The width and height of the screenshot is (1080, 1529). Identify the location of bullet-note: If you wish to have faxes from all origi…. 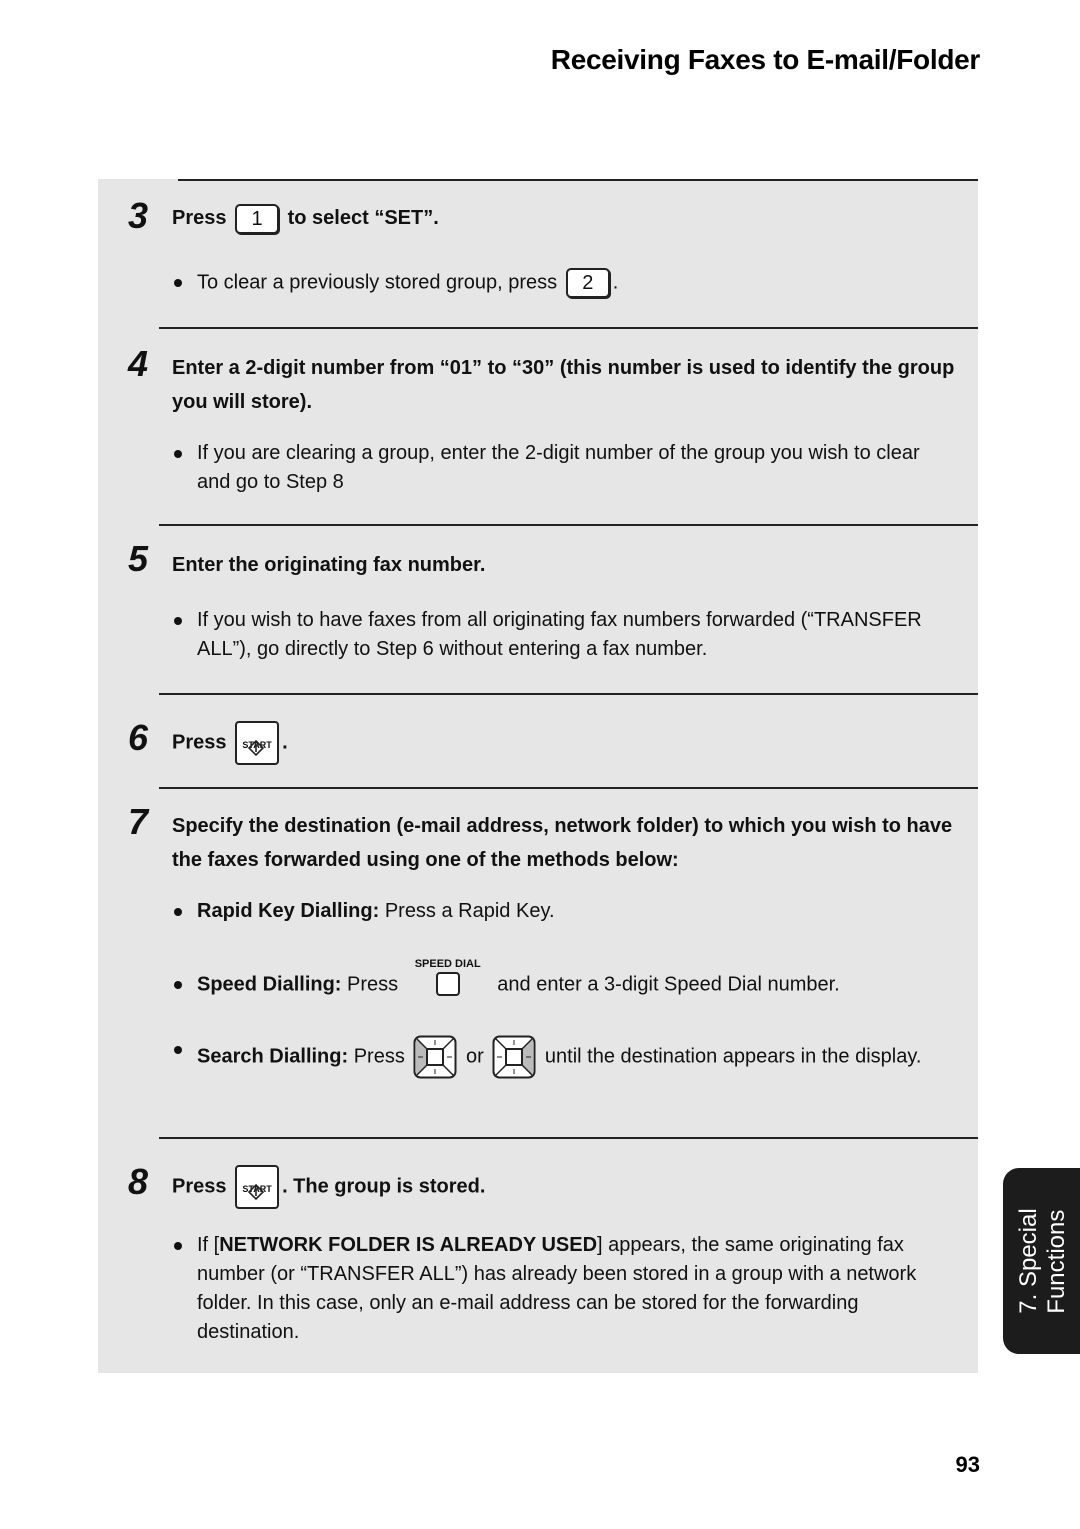
(564, 635).